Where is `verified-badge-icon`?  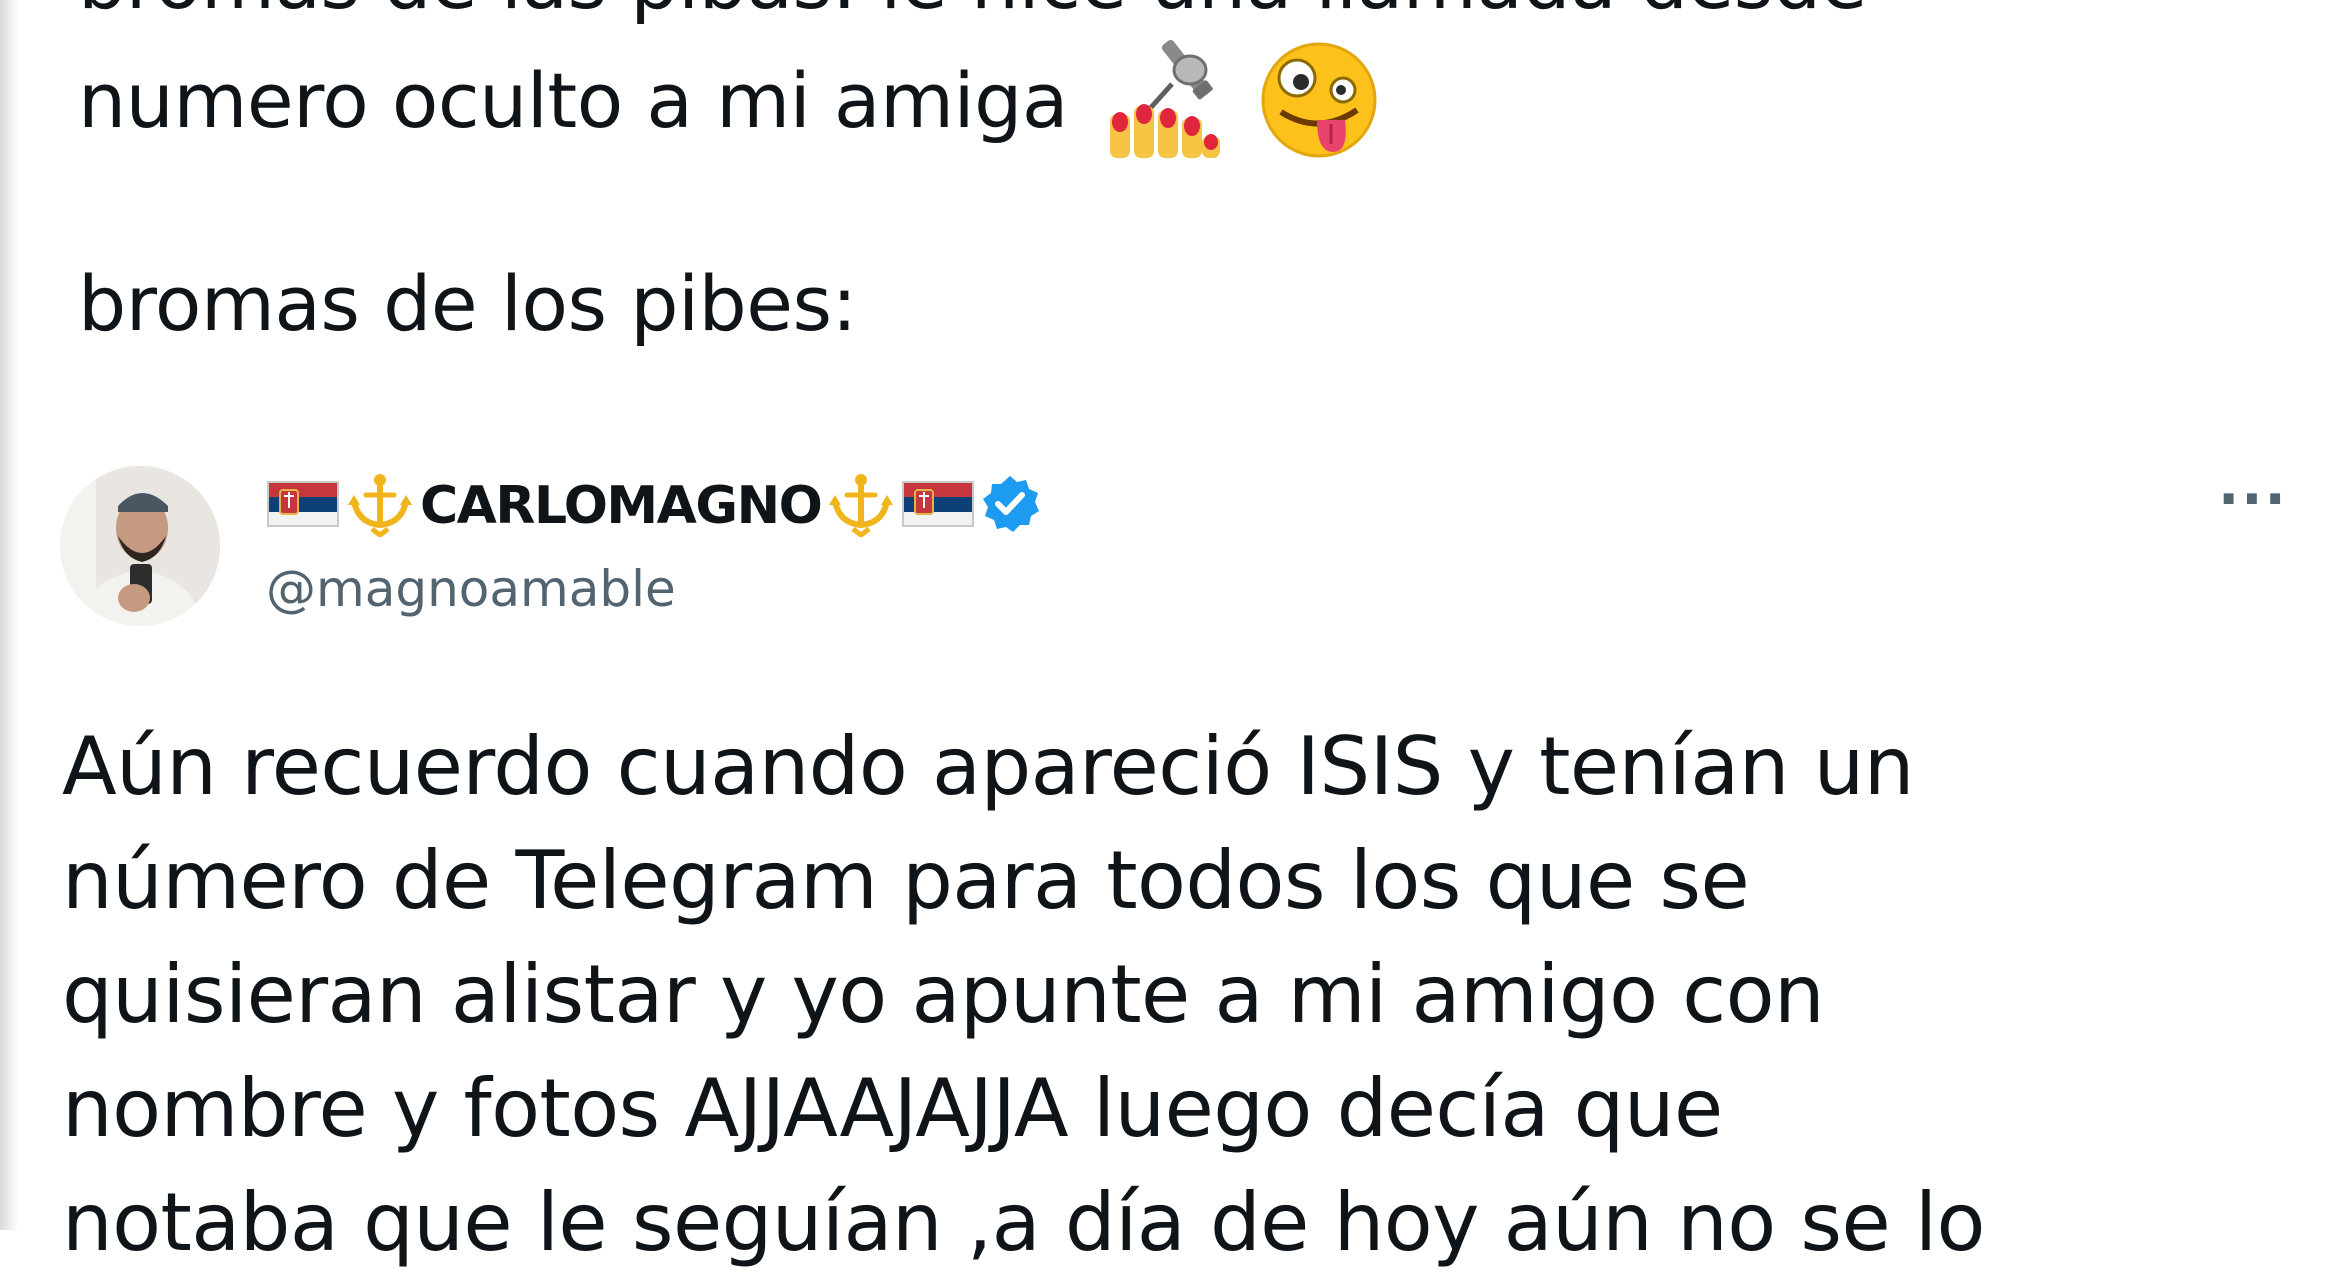 verified-badge-icon is located at coordinates (1010, 506).